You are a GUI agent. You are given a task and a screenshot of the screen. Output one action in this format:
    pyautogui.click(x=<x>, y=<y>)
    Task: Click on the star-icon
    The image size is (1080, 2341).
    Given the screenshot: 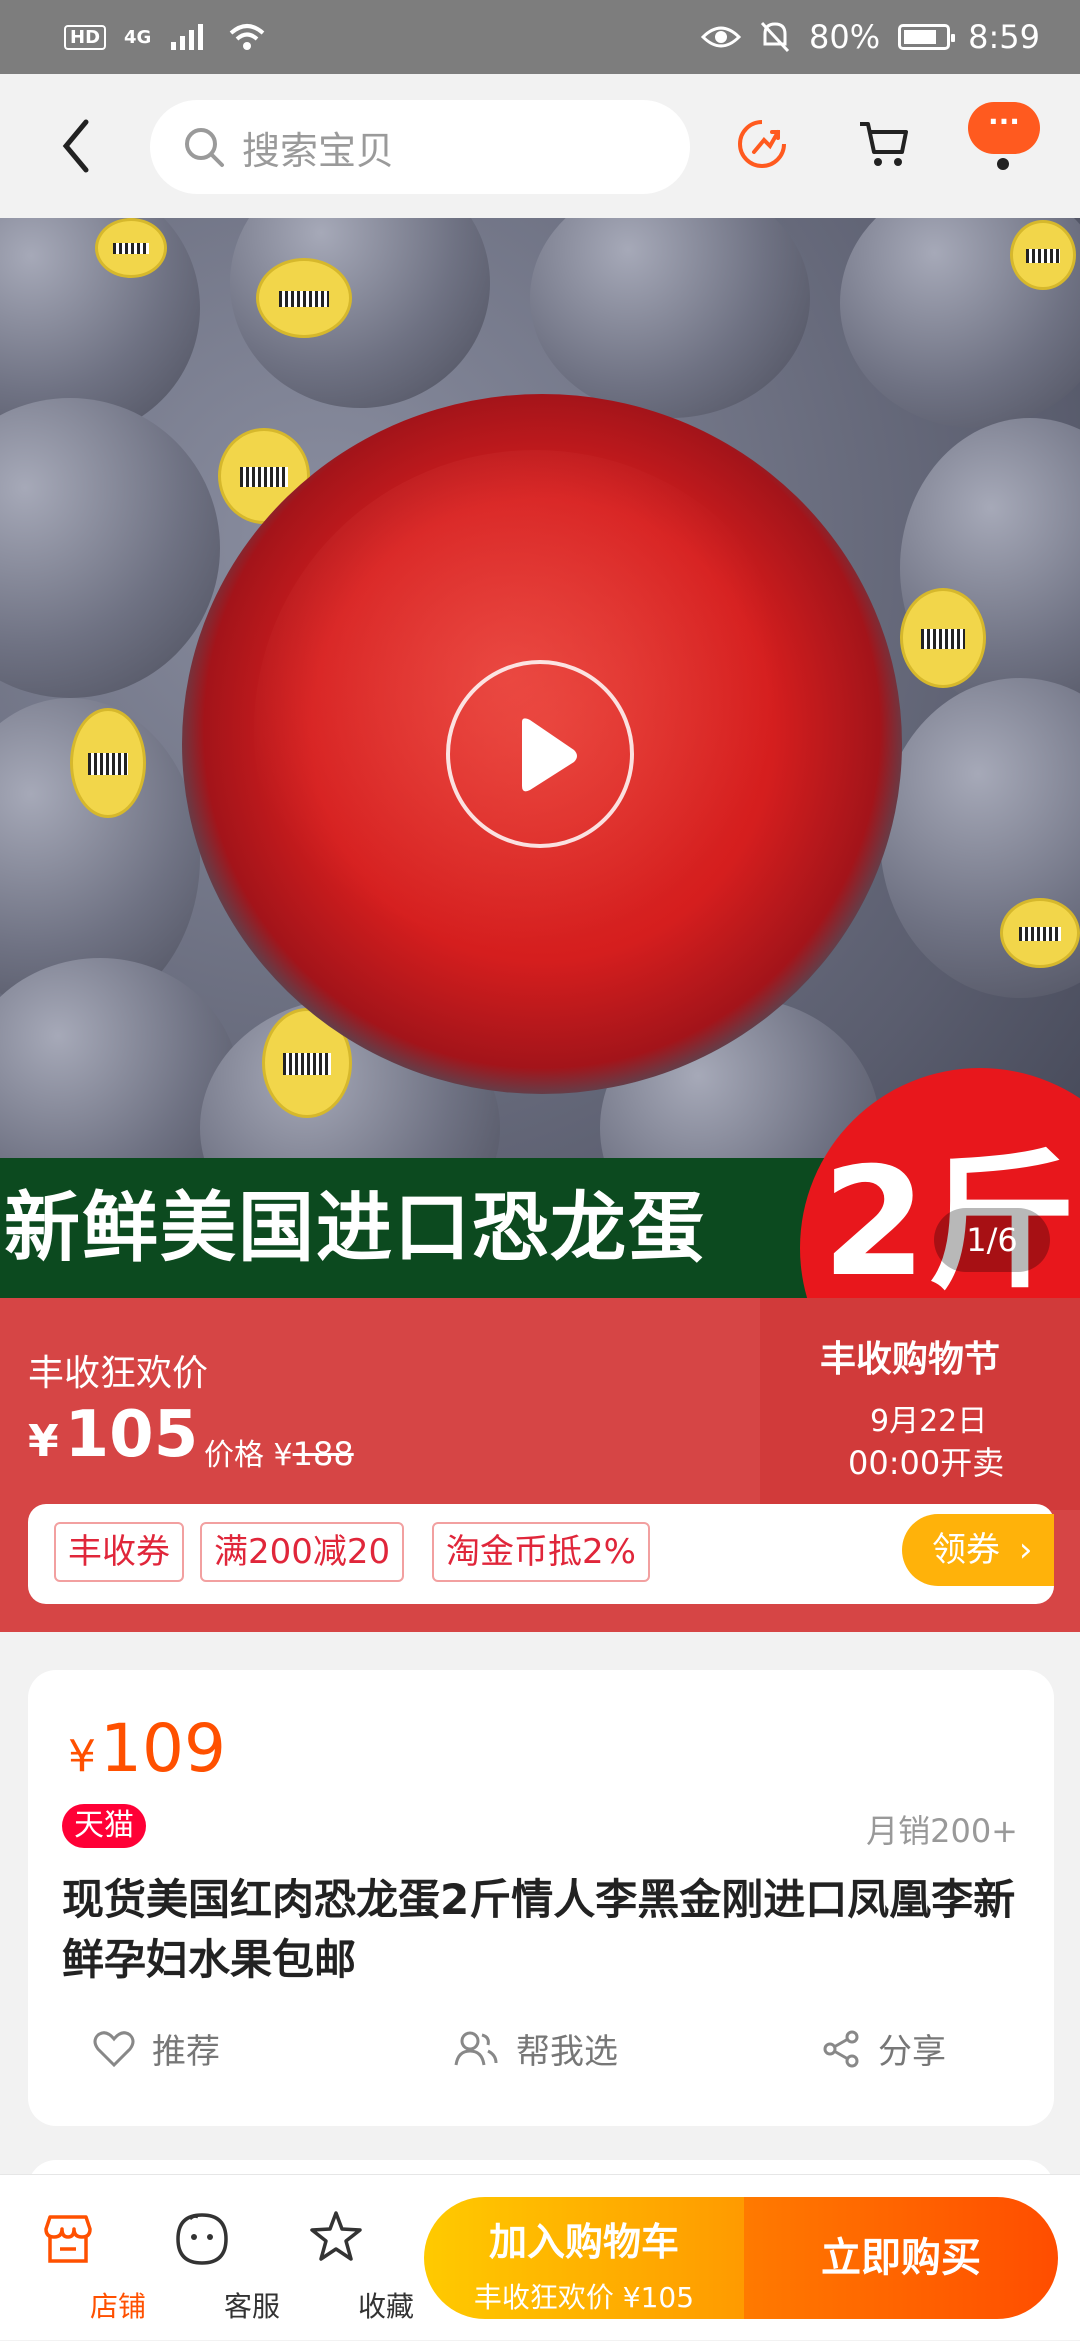 What is the action you would take?
    pyautogui.click(x=336, y=2236)
    